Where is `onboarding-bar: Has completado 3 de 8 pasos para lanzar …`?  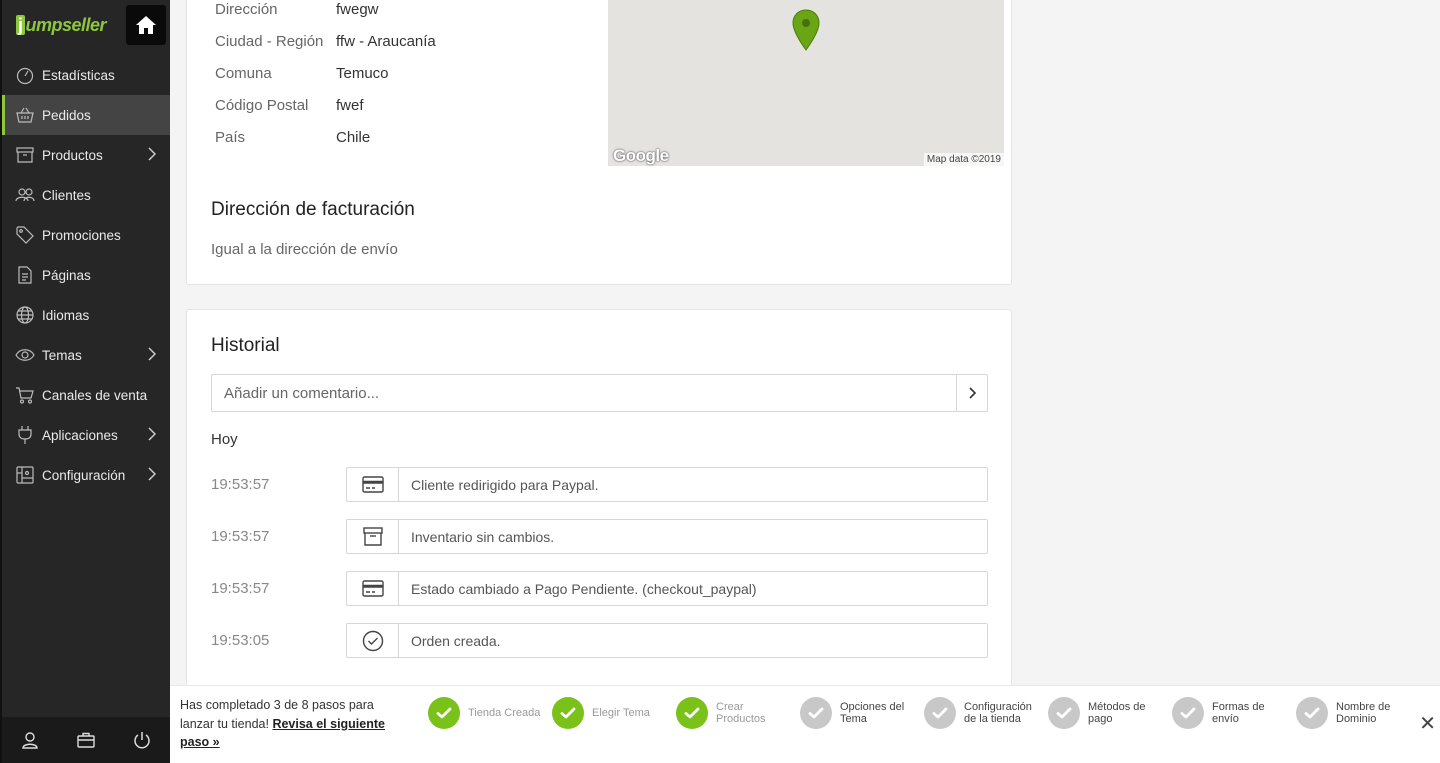 onboarding-bar: Has completado 3 de 8 pasos para lanzar … is located at coordinates (805, 724).